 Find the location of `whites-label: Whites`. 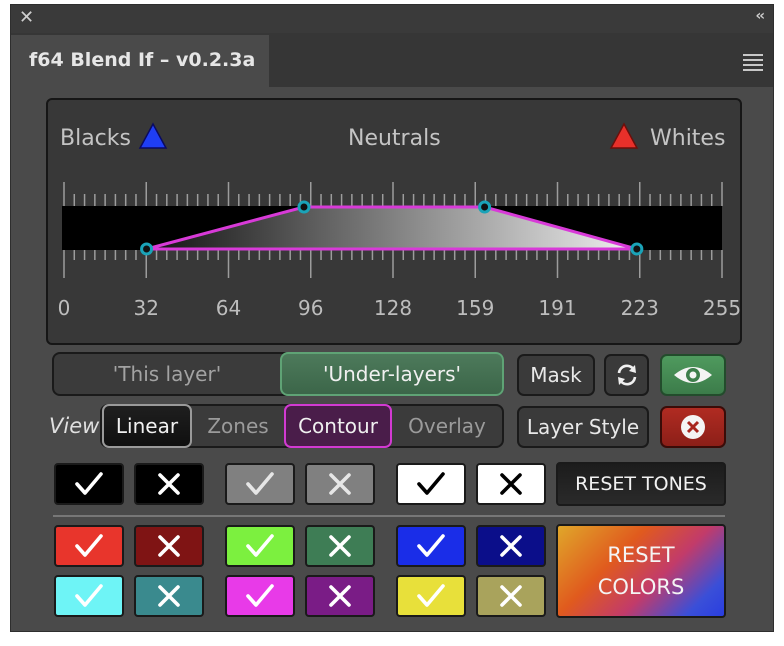

whites-label: Whites is located at coordinates (688, 138).